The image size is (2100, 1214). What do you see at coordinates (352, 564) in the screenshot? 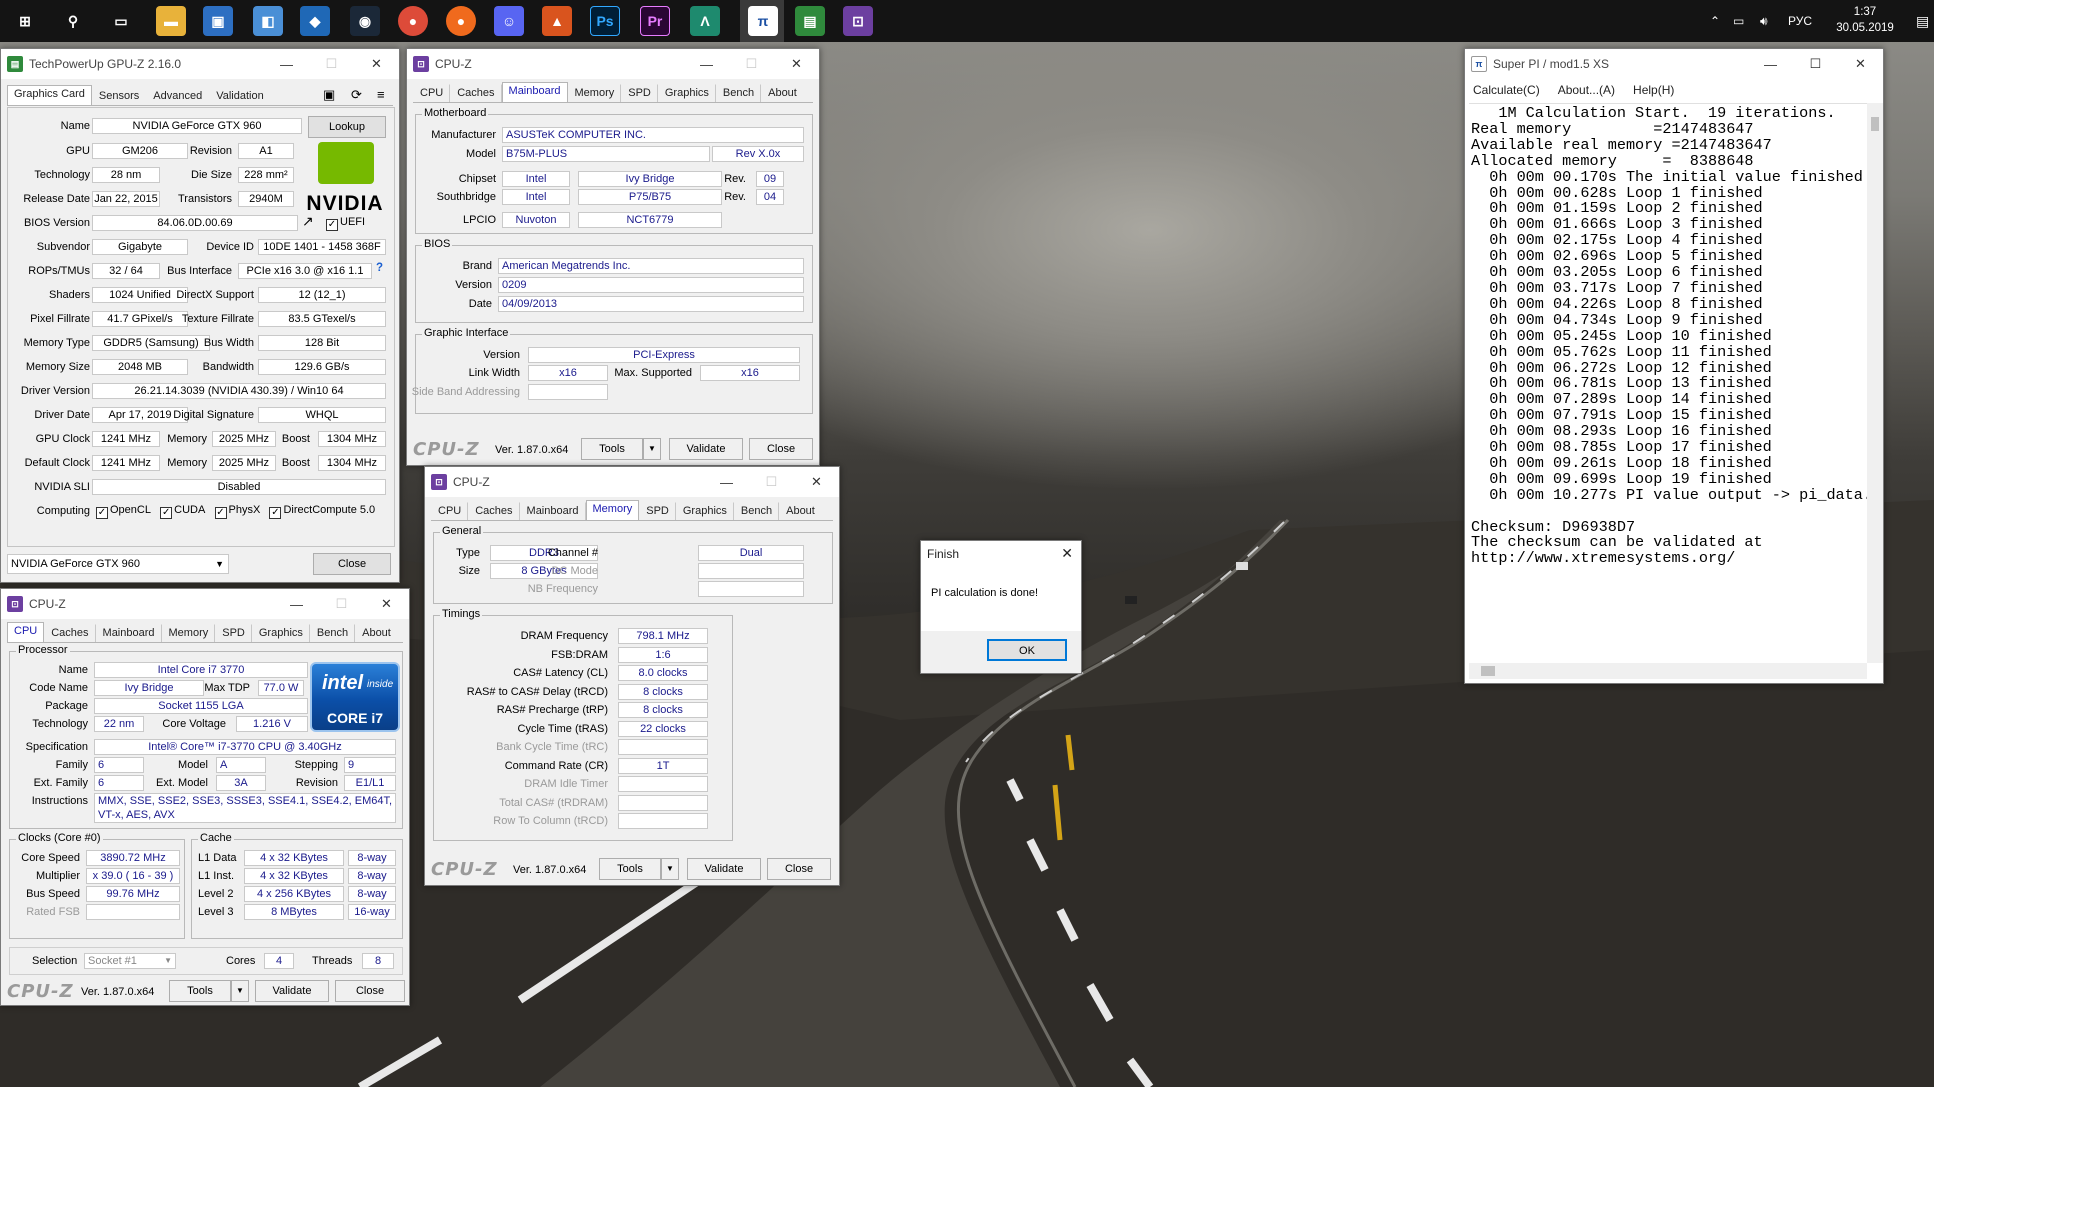
I see `gpuz-close-button: Close` at bounding box center [352, 564].